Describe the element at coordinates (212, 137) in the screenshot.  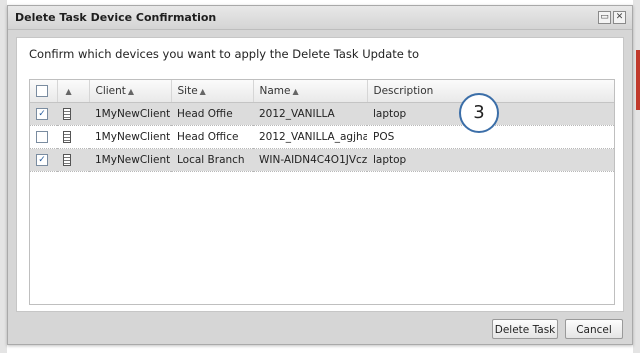
I see `site-cell: Head Office` at that location.